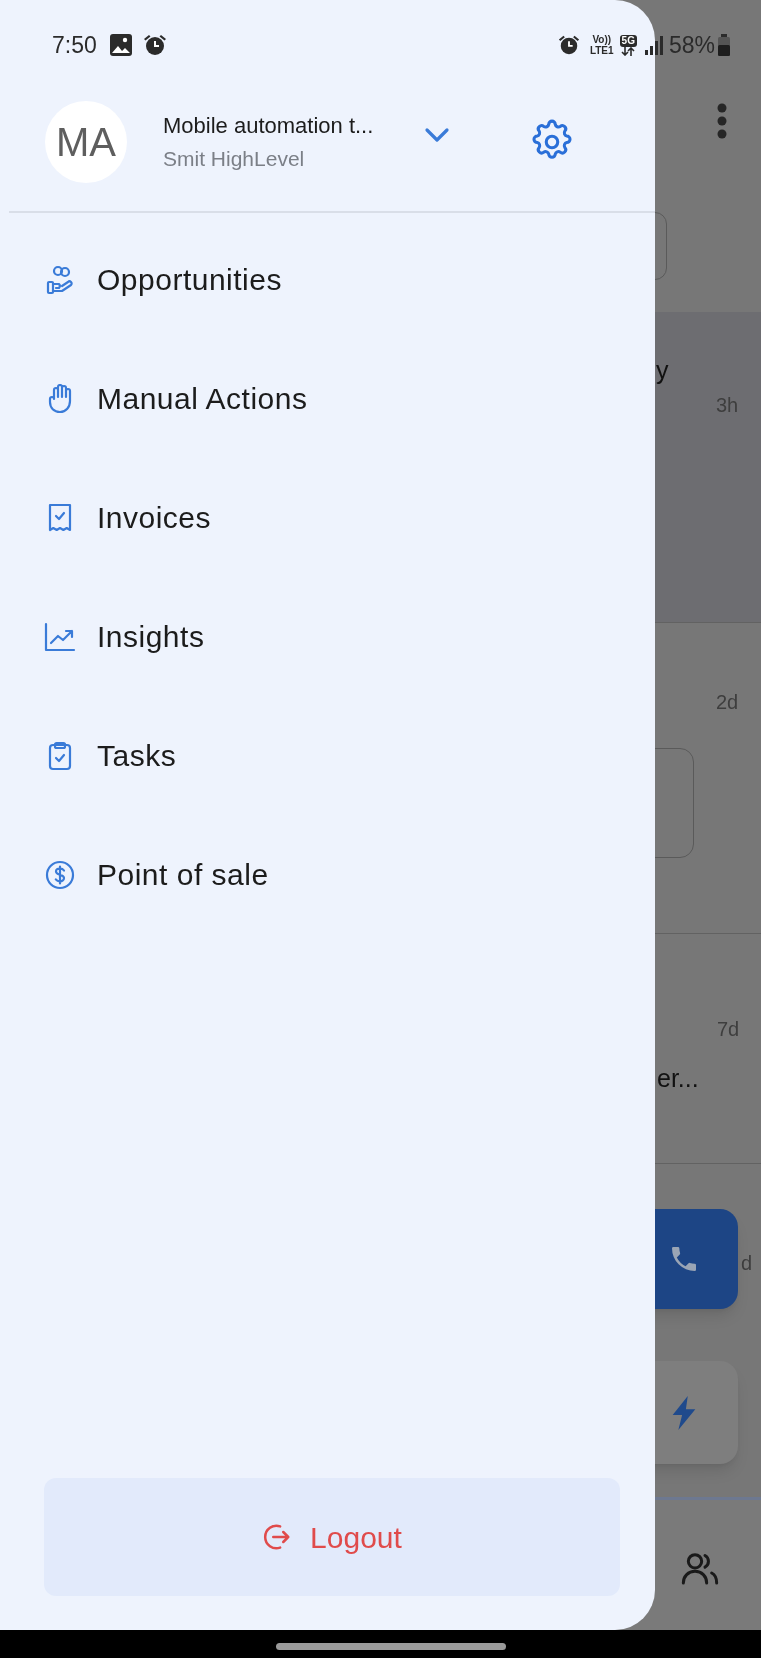  I want to click on network-indicator: 5G, so click(628, 45).